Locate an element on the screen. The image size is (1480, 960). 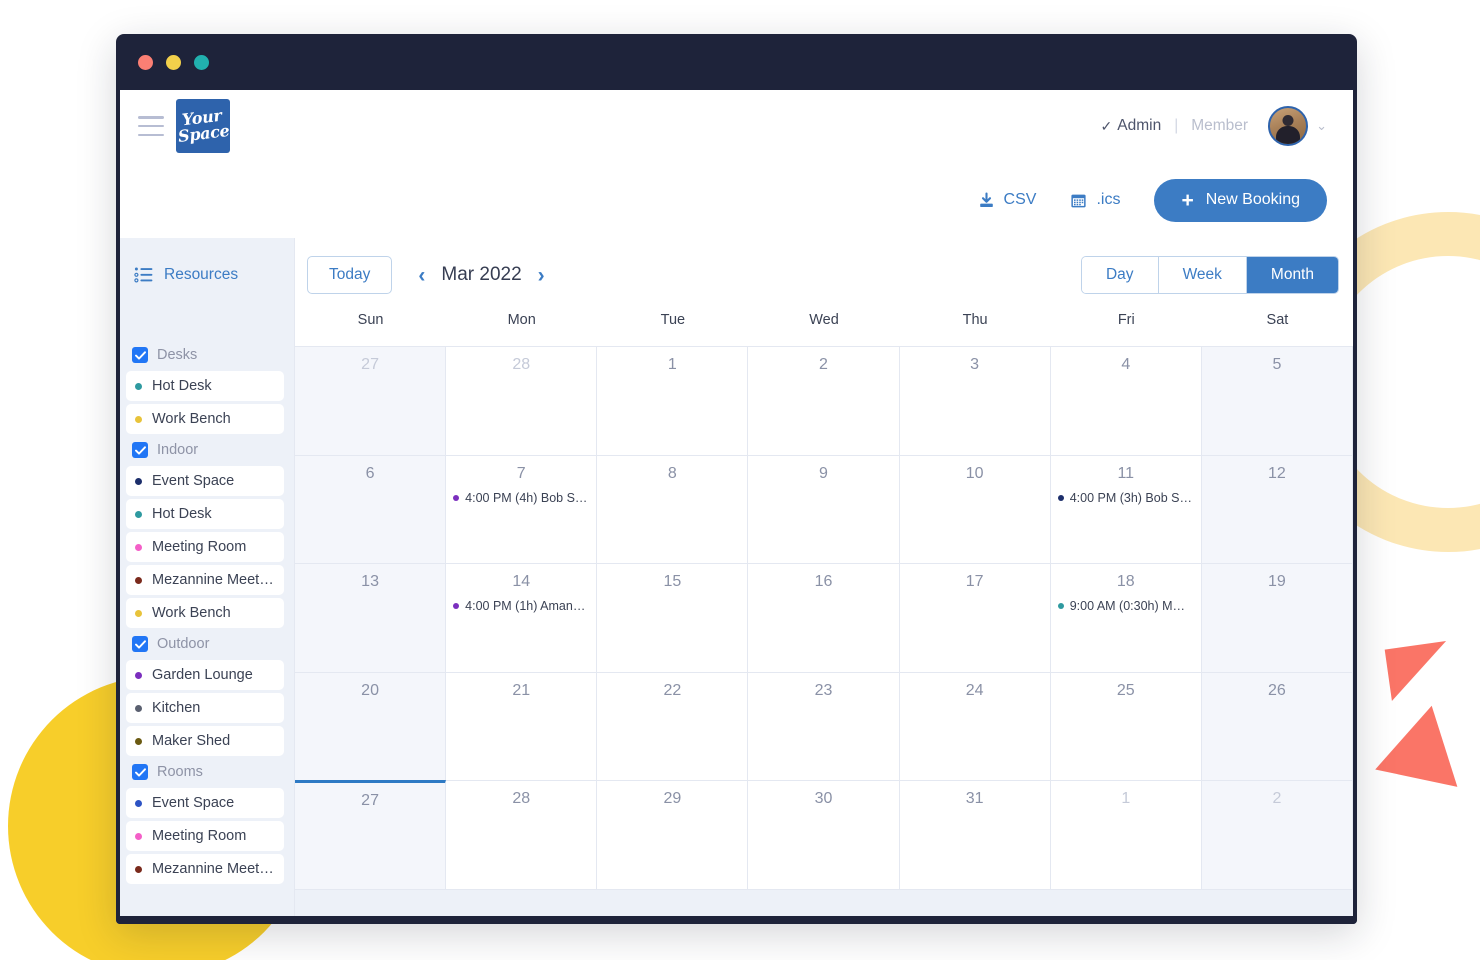
checkbox-outdoor is located at coordinates (140, 644).